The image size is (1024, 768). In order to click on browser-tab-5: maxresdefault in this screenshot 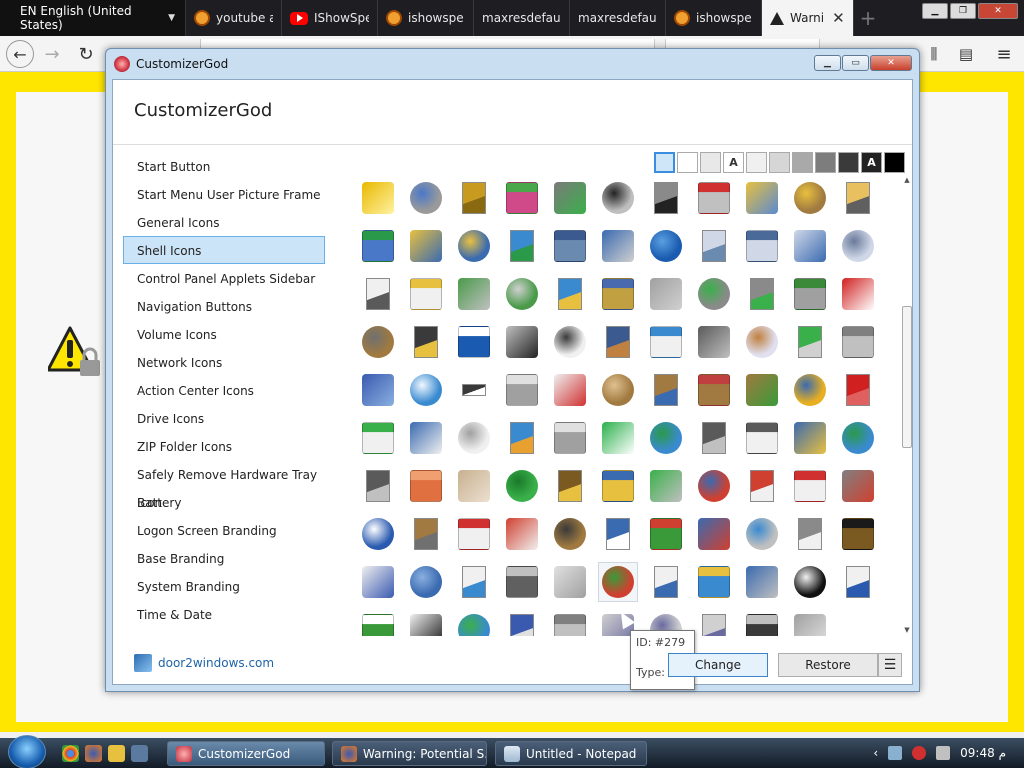, I will do `click(618, 18)`.